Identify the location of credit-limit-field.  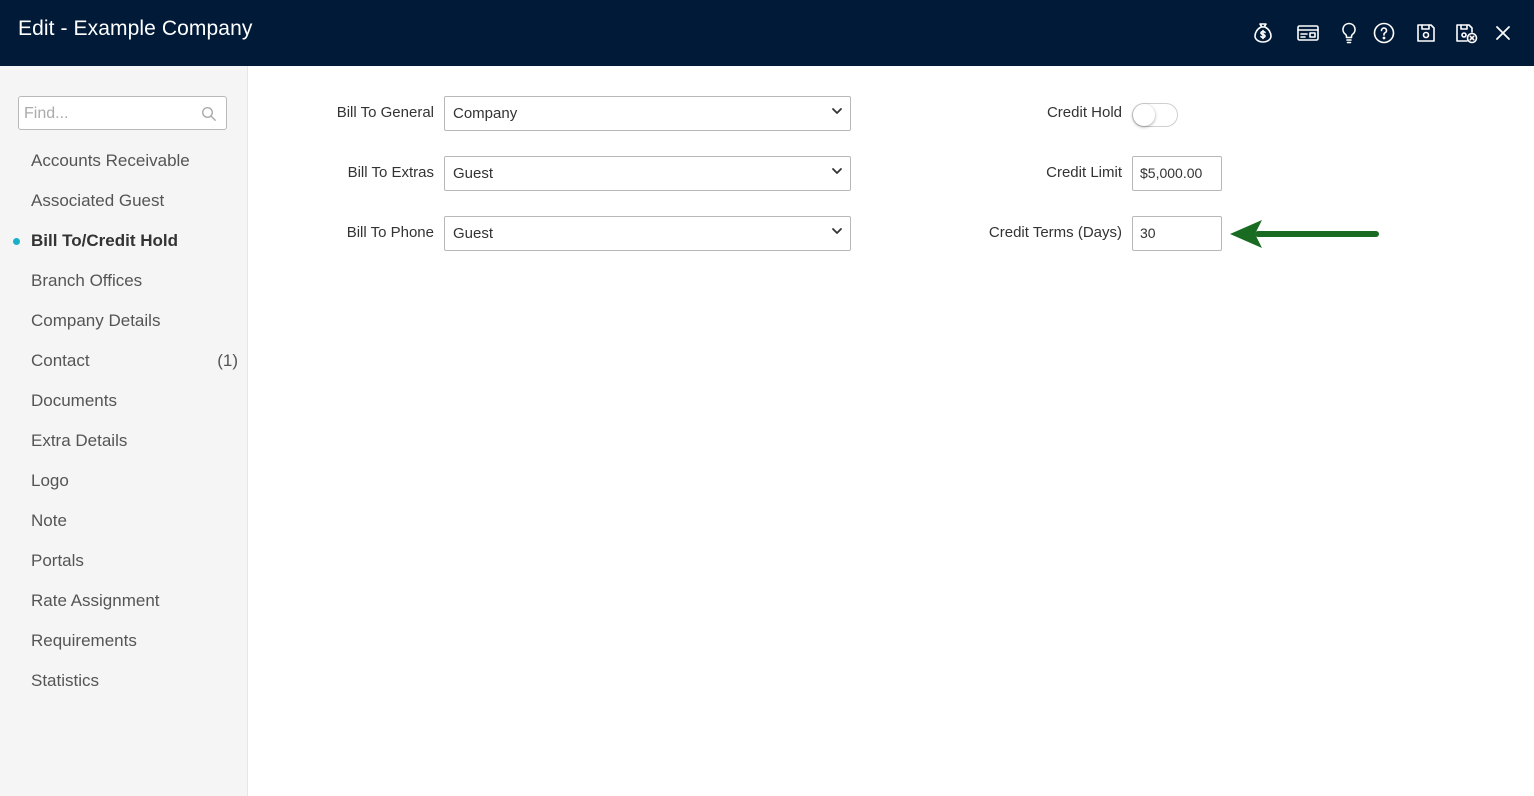
(1177, 173).